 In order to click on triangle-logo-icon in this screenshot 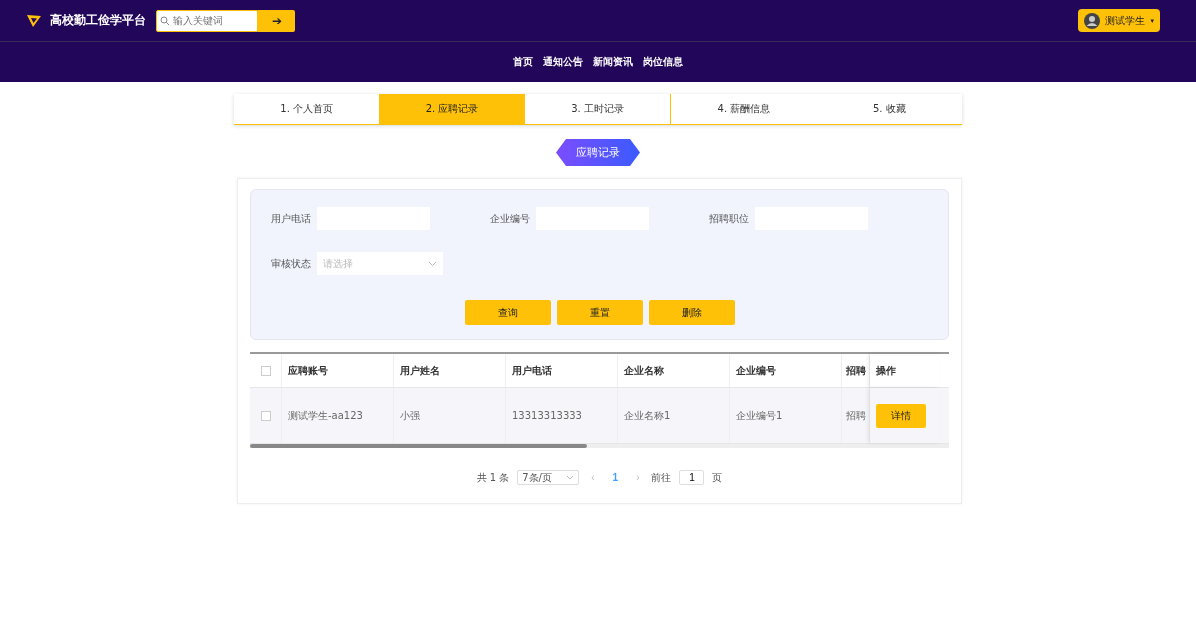, I will do `click(34, 20)`.